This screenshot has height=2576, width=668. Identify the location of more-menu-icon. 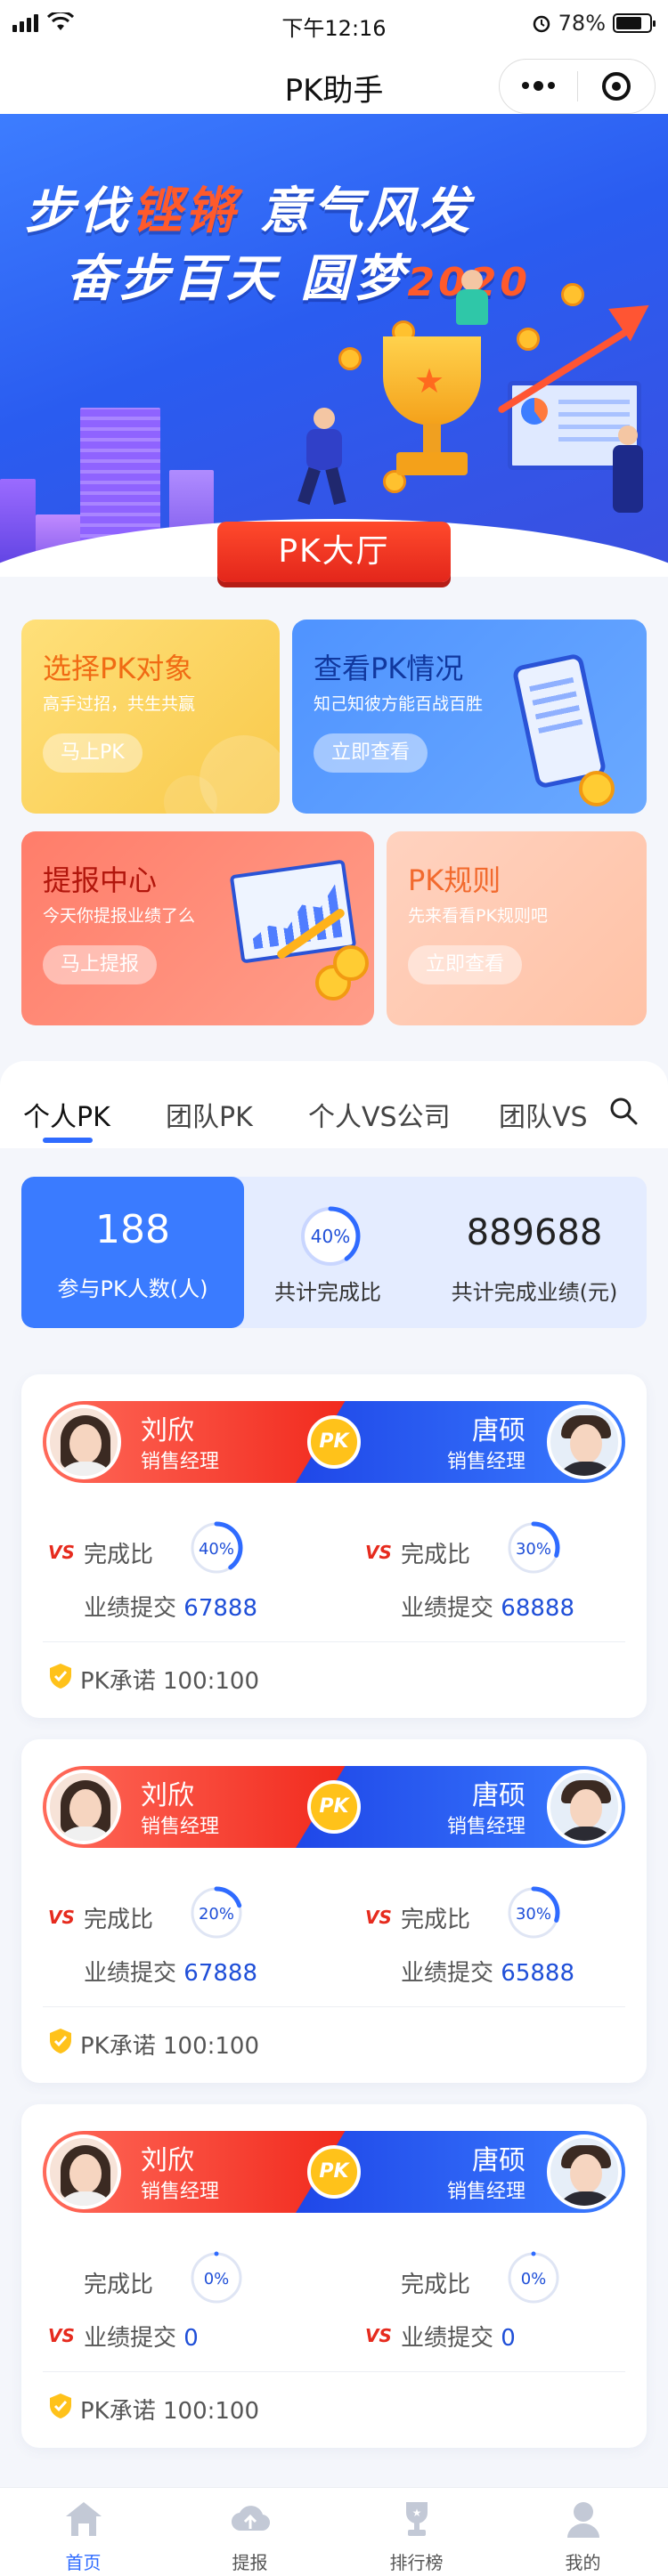
(538, 86).